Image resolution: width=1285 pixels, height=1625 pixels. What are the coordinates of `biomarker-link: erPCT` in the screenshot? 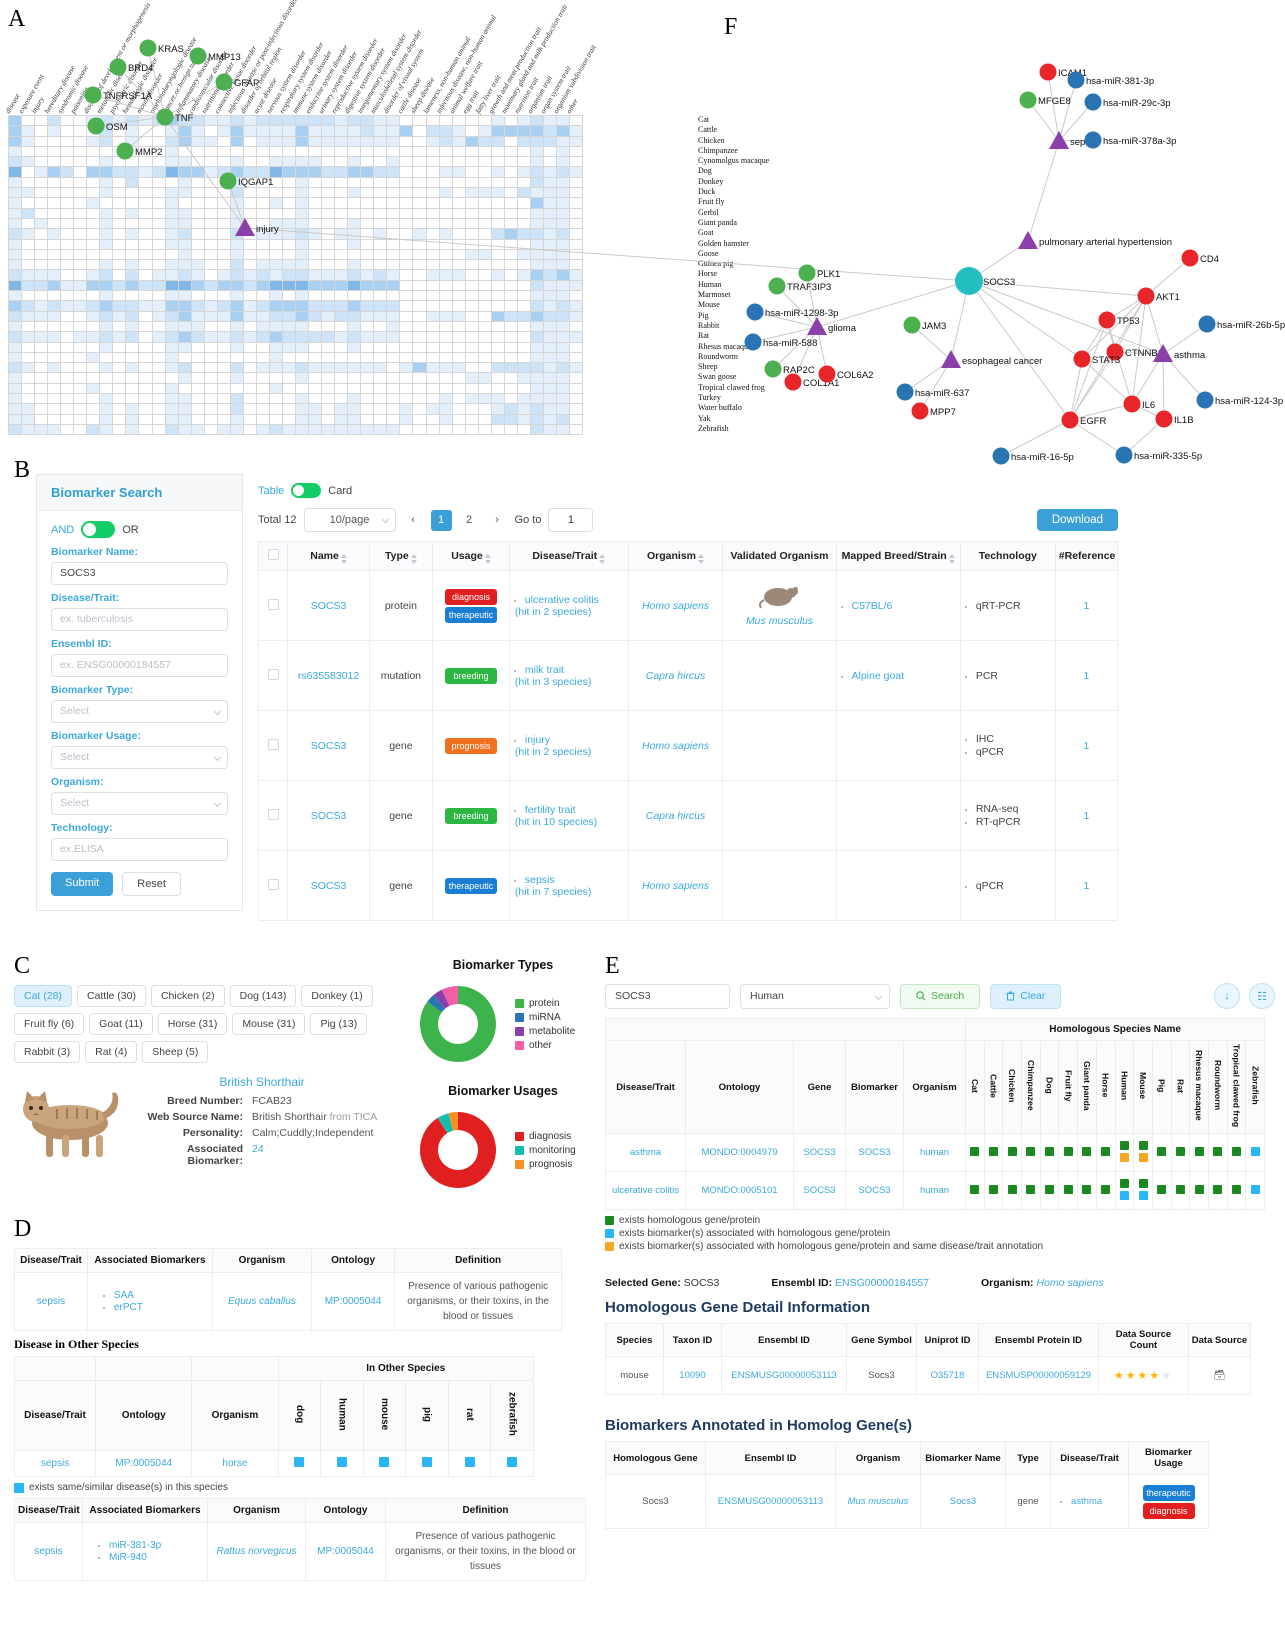 It's located at (161, 1307).